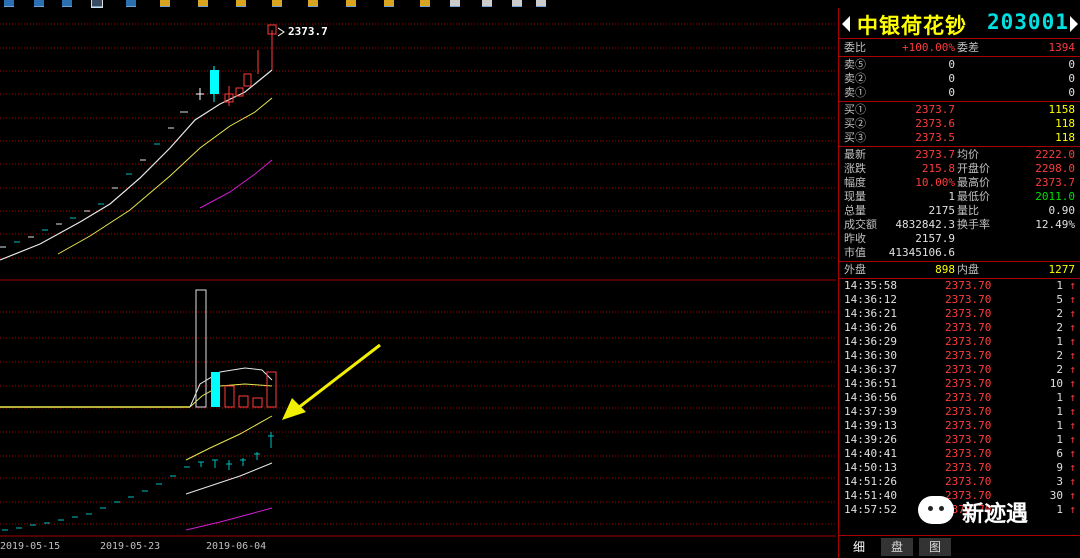 The width and height of the screenshot is (1080, 558). Describe the element at coordinates (855, 238) in the screenshot. I see `stat-label: 昨收` at that location.